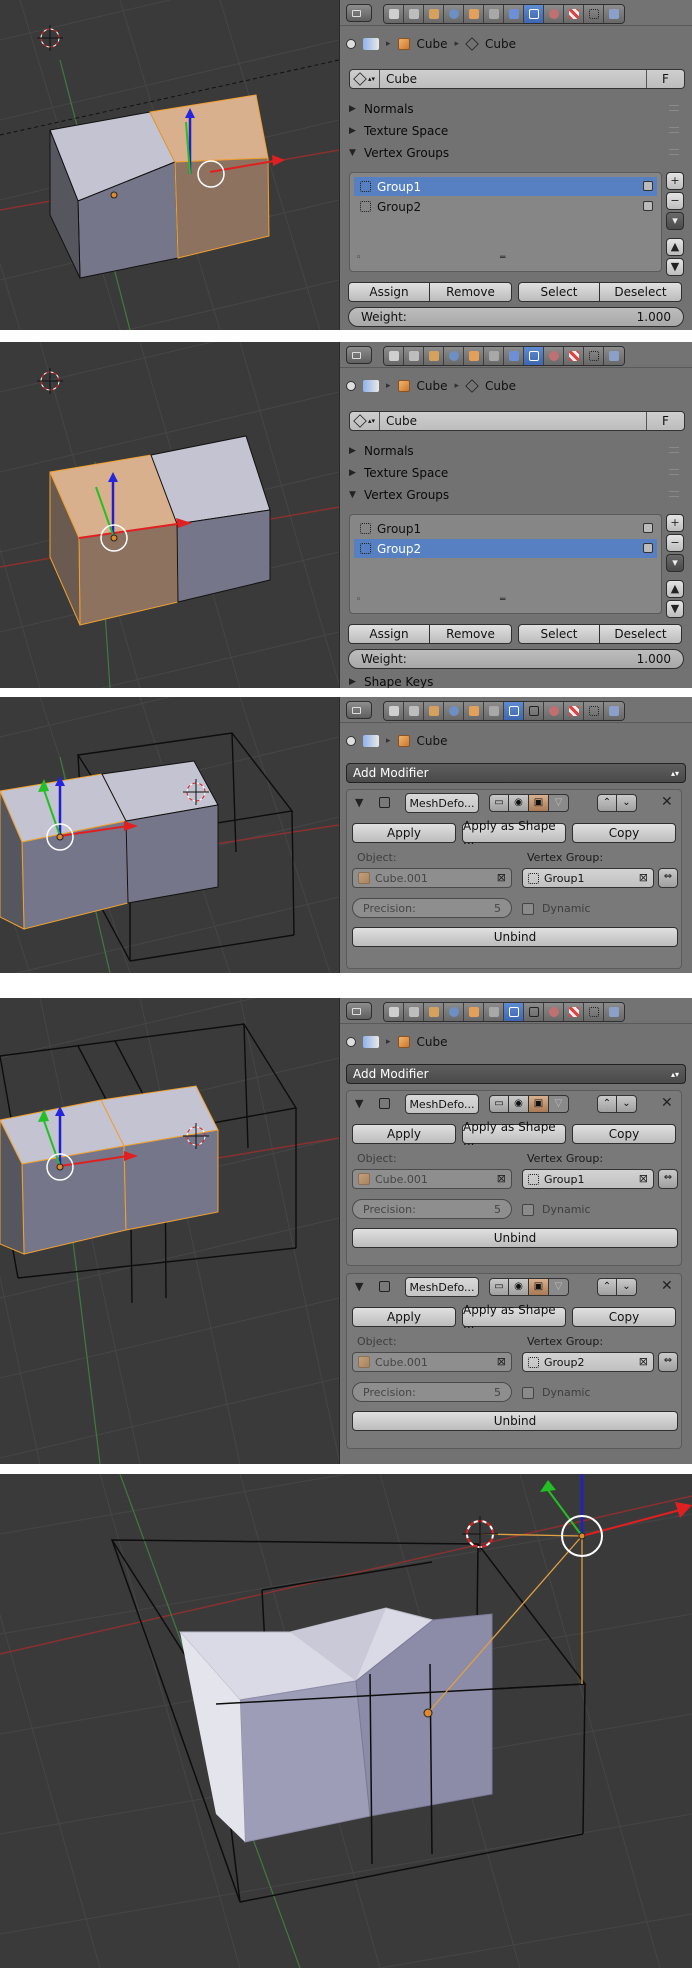 The height and width of the screenshot is (1968, 692). Describe the element at coordinates (365, 79) in the screenshot. I see `mesh-browse-button: ▴▾` at that location.